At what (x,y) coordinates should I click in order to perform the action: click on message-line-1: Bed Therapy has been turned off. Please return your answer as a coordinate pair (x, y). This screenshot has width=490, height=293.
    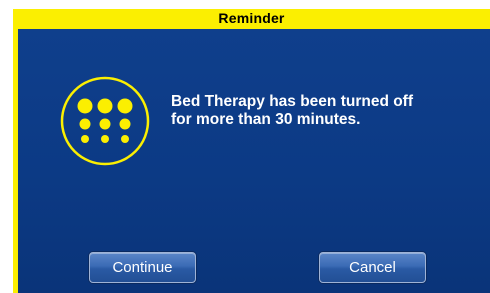
    Looking at the image, I should click on (292, 101).